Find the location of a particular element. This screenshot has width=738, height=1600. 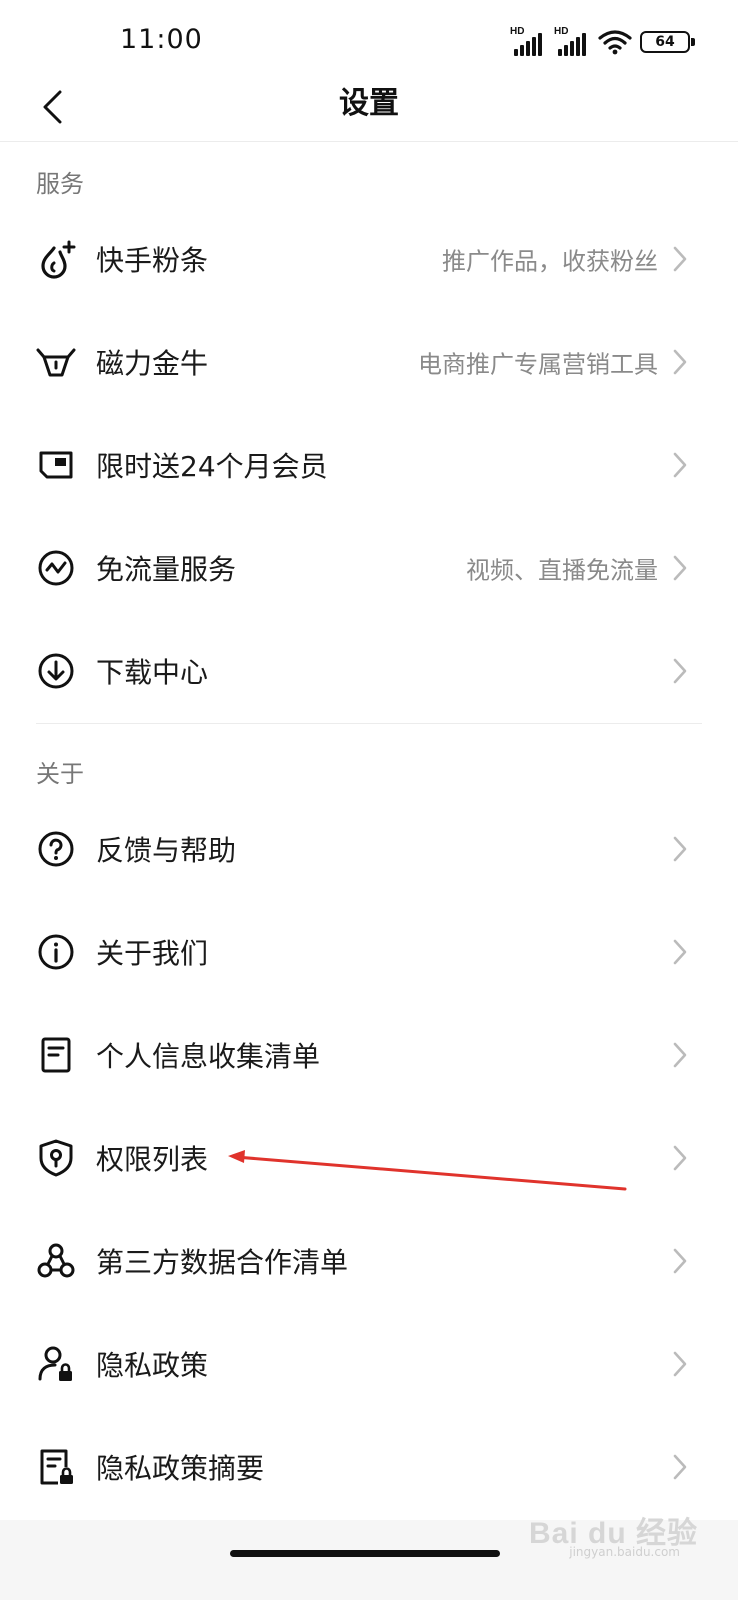

flame-plus-icon is located at coordinates (58, 259).